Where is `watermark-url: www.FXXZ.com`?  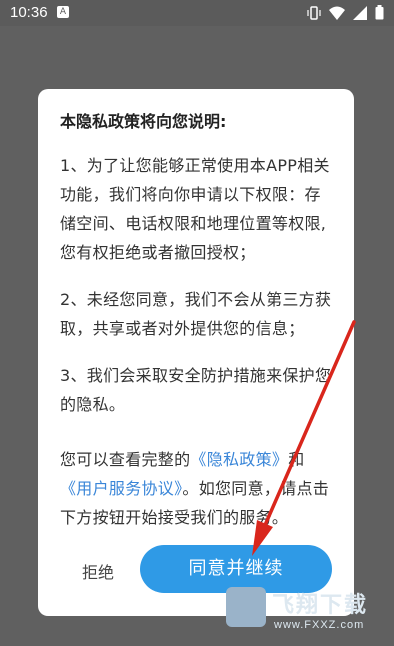 watermark-url: www.FXXZ.com is located at coordinates (319, 625).